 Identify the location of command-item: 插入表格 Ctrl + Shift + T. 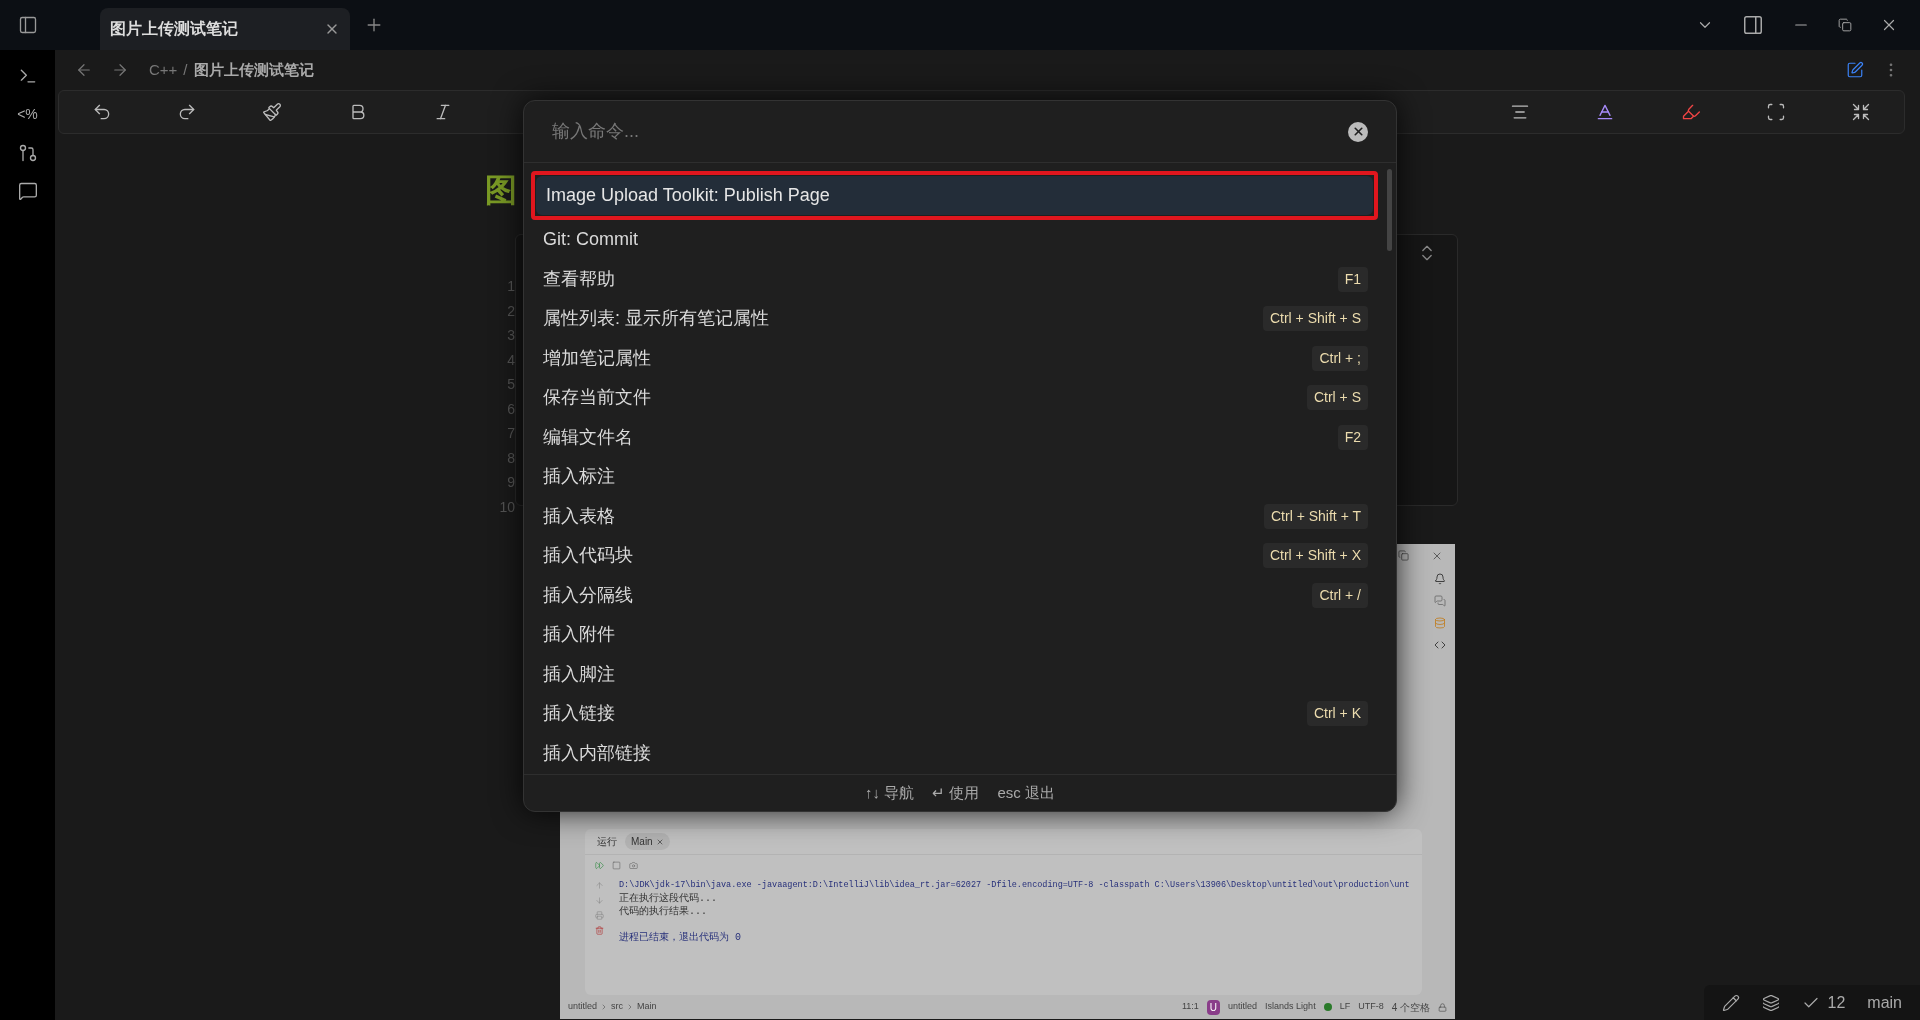
(955, 516).